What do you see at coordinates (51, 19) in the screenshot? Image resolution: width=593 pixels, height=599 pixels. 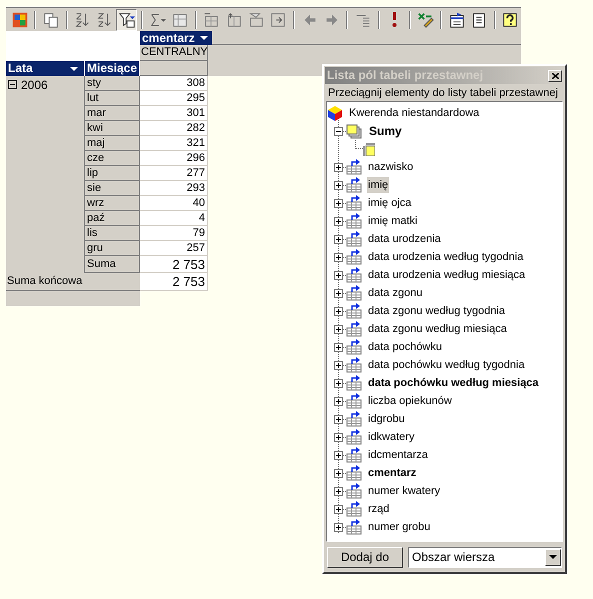 I see `copy-icon` at bounding box center [51, 19].